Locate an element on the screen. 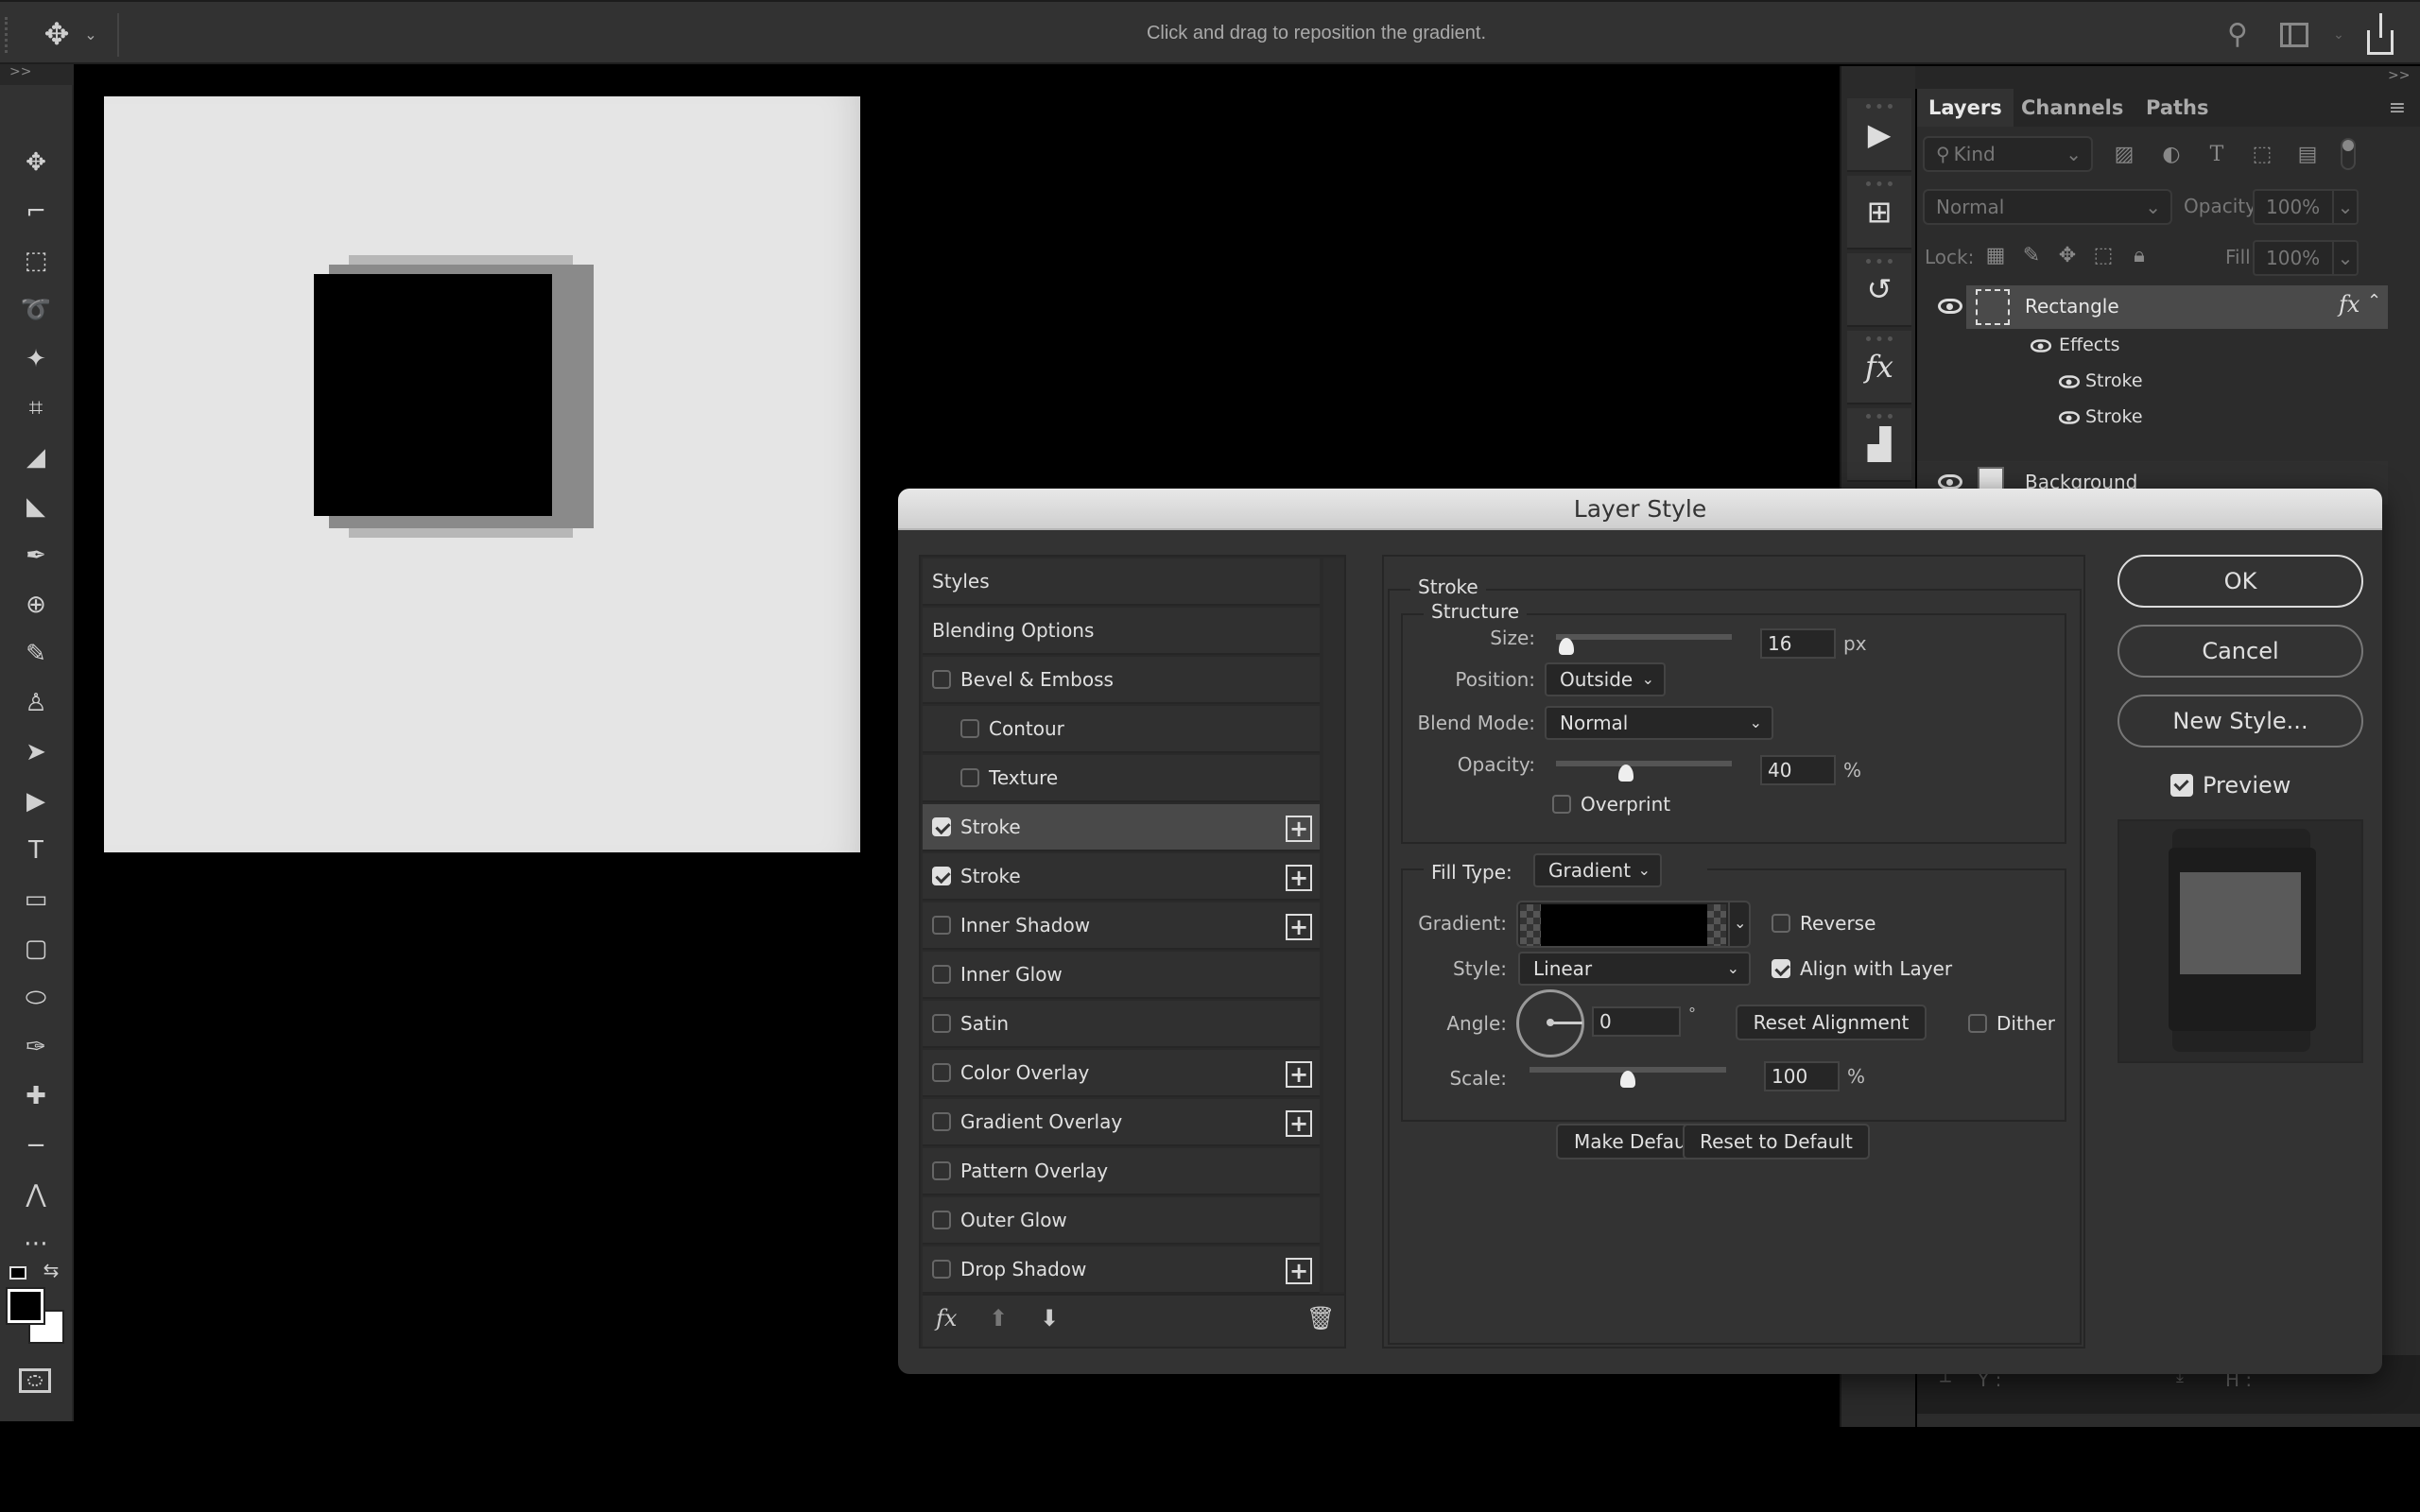 The width and height of the screenshot is (2420, 1512). actions-button: ▶ is located at coordinates (1879, 135).